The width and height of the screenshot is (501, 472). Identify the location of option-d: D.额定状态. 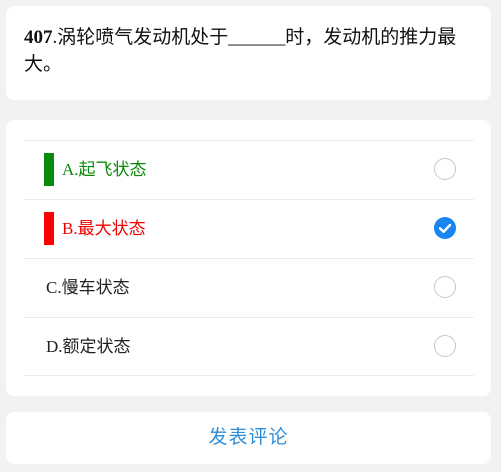
(249, 346).